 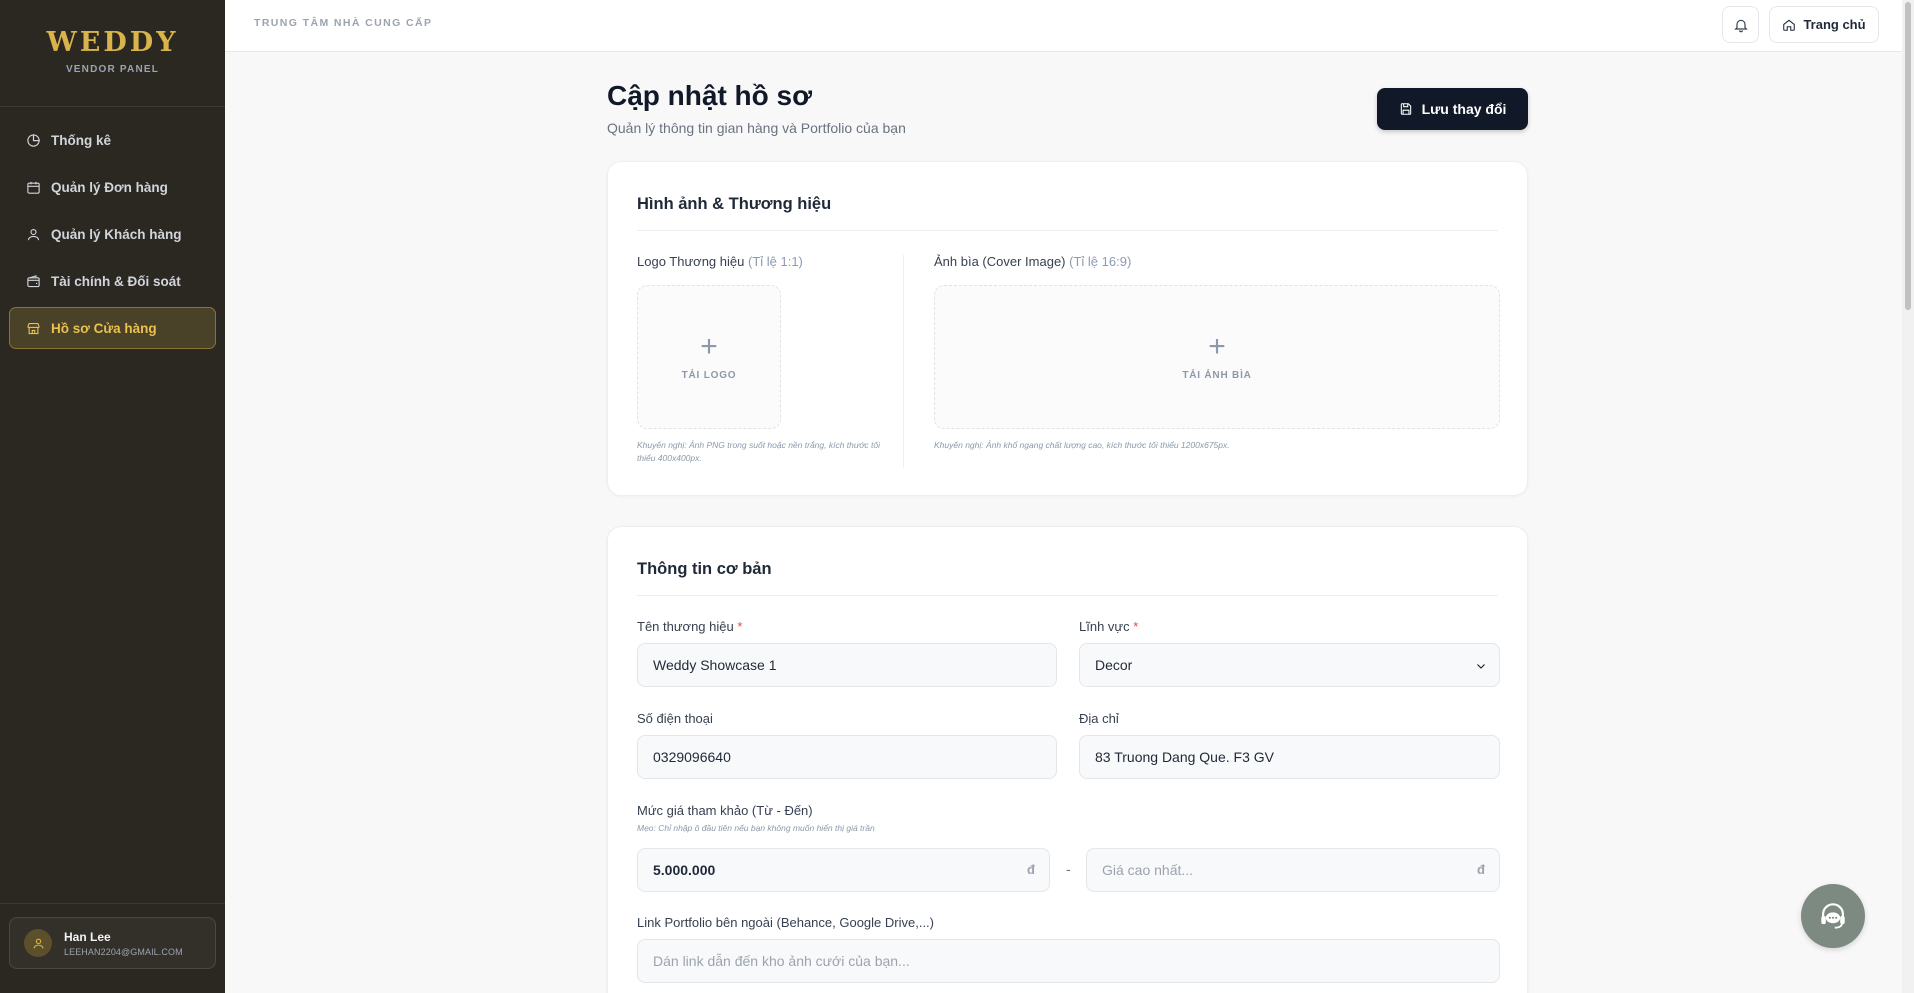 What do you see at coordinates (33, 234) in the screenshot?
I see `user-icon` at bounding box center [33, 234].